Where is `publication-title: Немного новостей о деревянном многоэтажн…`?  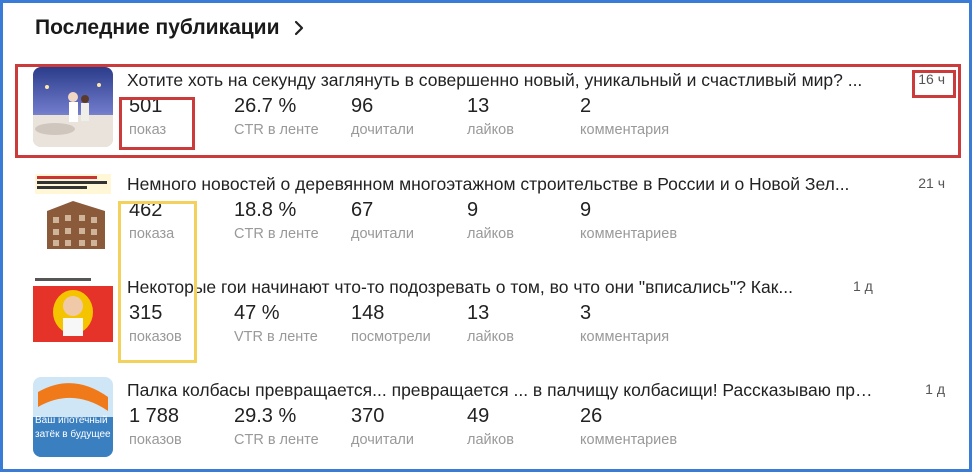
publication-title: Немного новостей о деревянном многоэтажн… is located at coordinates (488, 184).